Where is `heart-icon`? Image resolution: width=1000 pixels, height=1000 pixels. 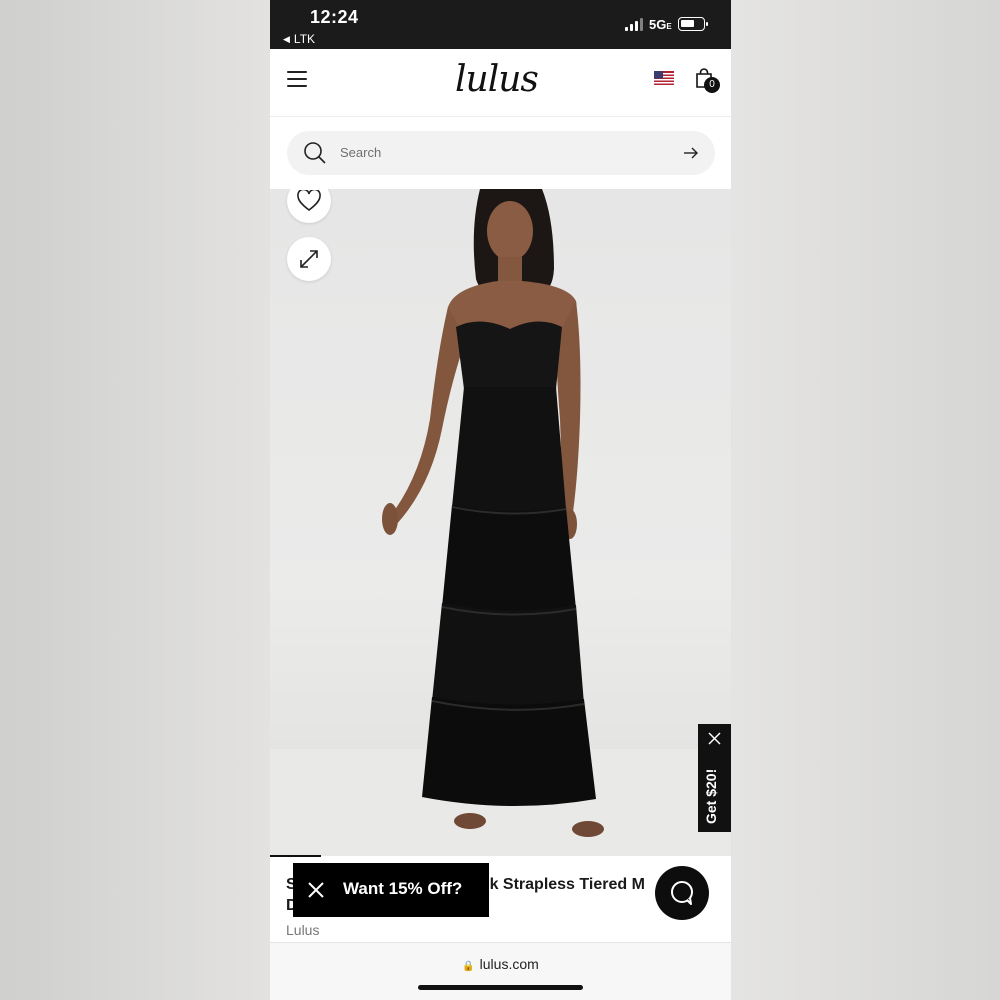
heart-icon is located at coordinates (309, 201).